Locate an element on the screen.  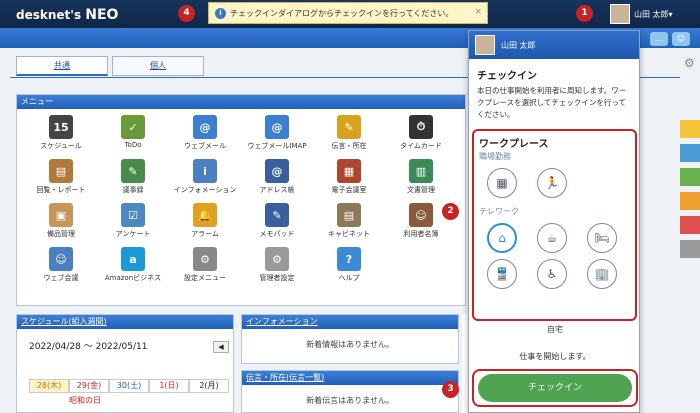
user-menu: 山田 太郎▾ is located at coordinates (641, 14).